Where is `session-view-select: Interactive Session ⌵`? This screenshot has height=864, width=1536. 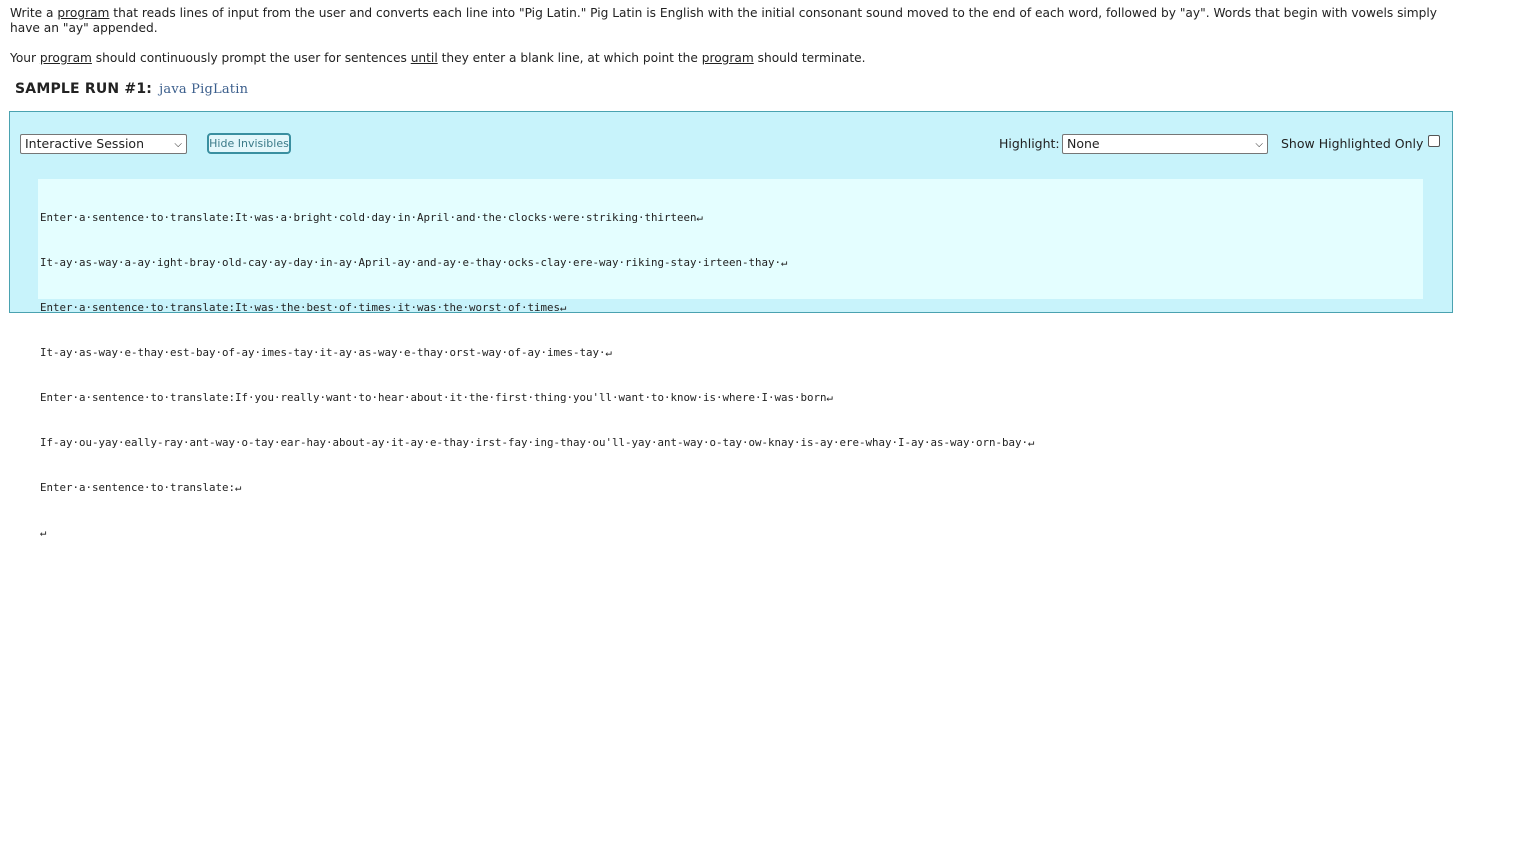
session-view-select: Interactive Session ⌵ is located at coordinates (103, 144).